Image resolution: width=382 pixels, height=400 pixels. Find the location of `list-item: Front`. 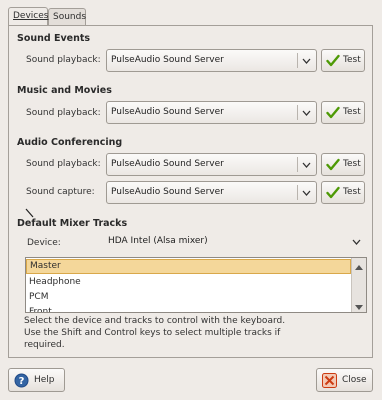

list-item: Front is located at coordinates (188, 308).